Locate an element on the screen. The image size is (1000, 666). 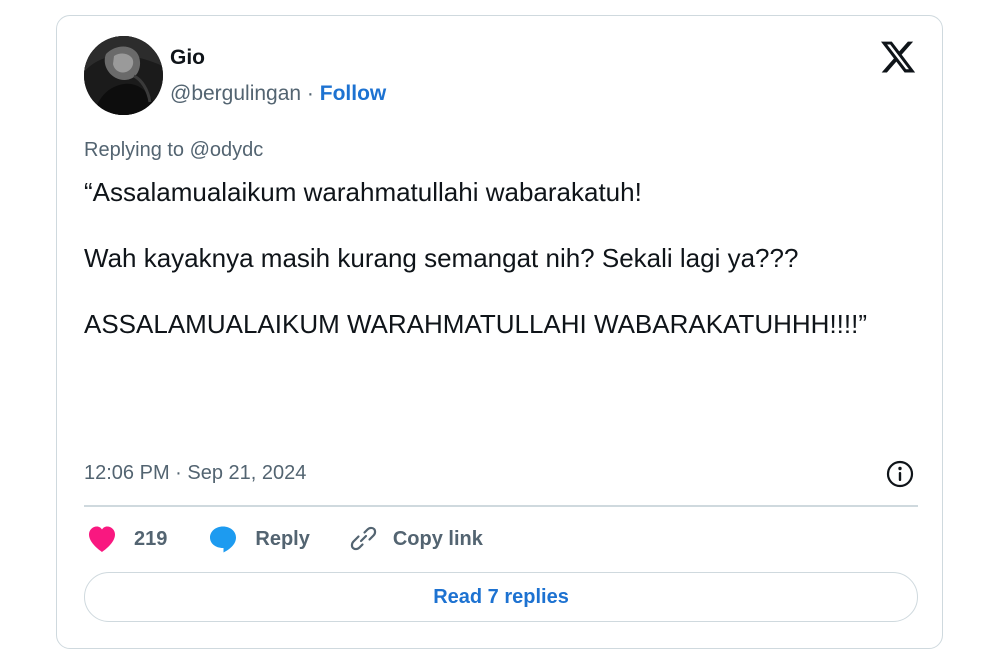
avatar is located at coordinates (123, 75).